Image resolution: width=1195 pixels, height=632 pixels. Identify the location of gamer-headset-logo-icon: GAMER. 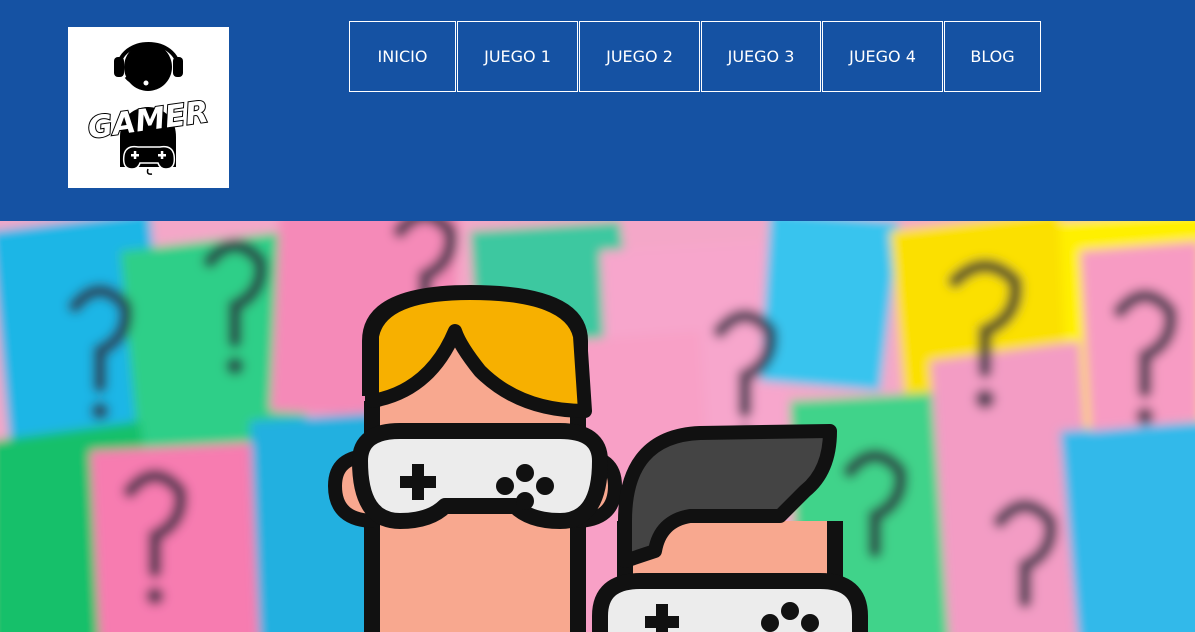
(148, 108).